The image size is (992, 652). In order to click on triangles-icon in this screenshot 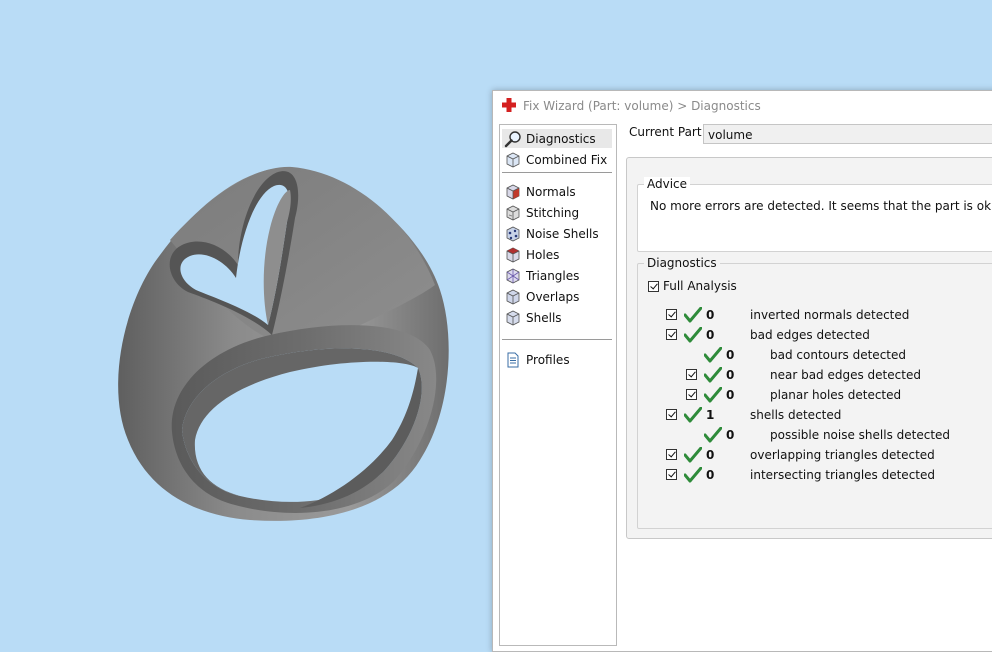, I will do `click(513, 275)`.